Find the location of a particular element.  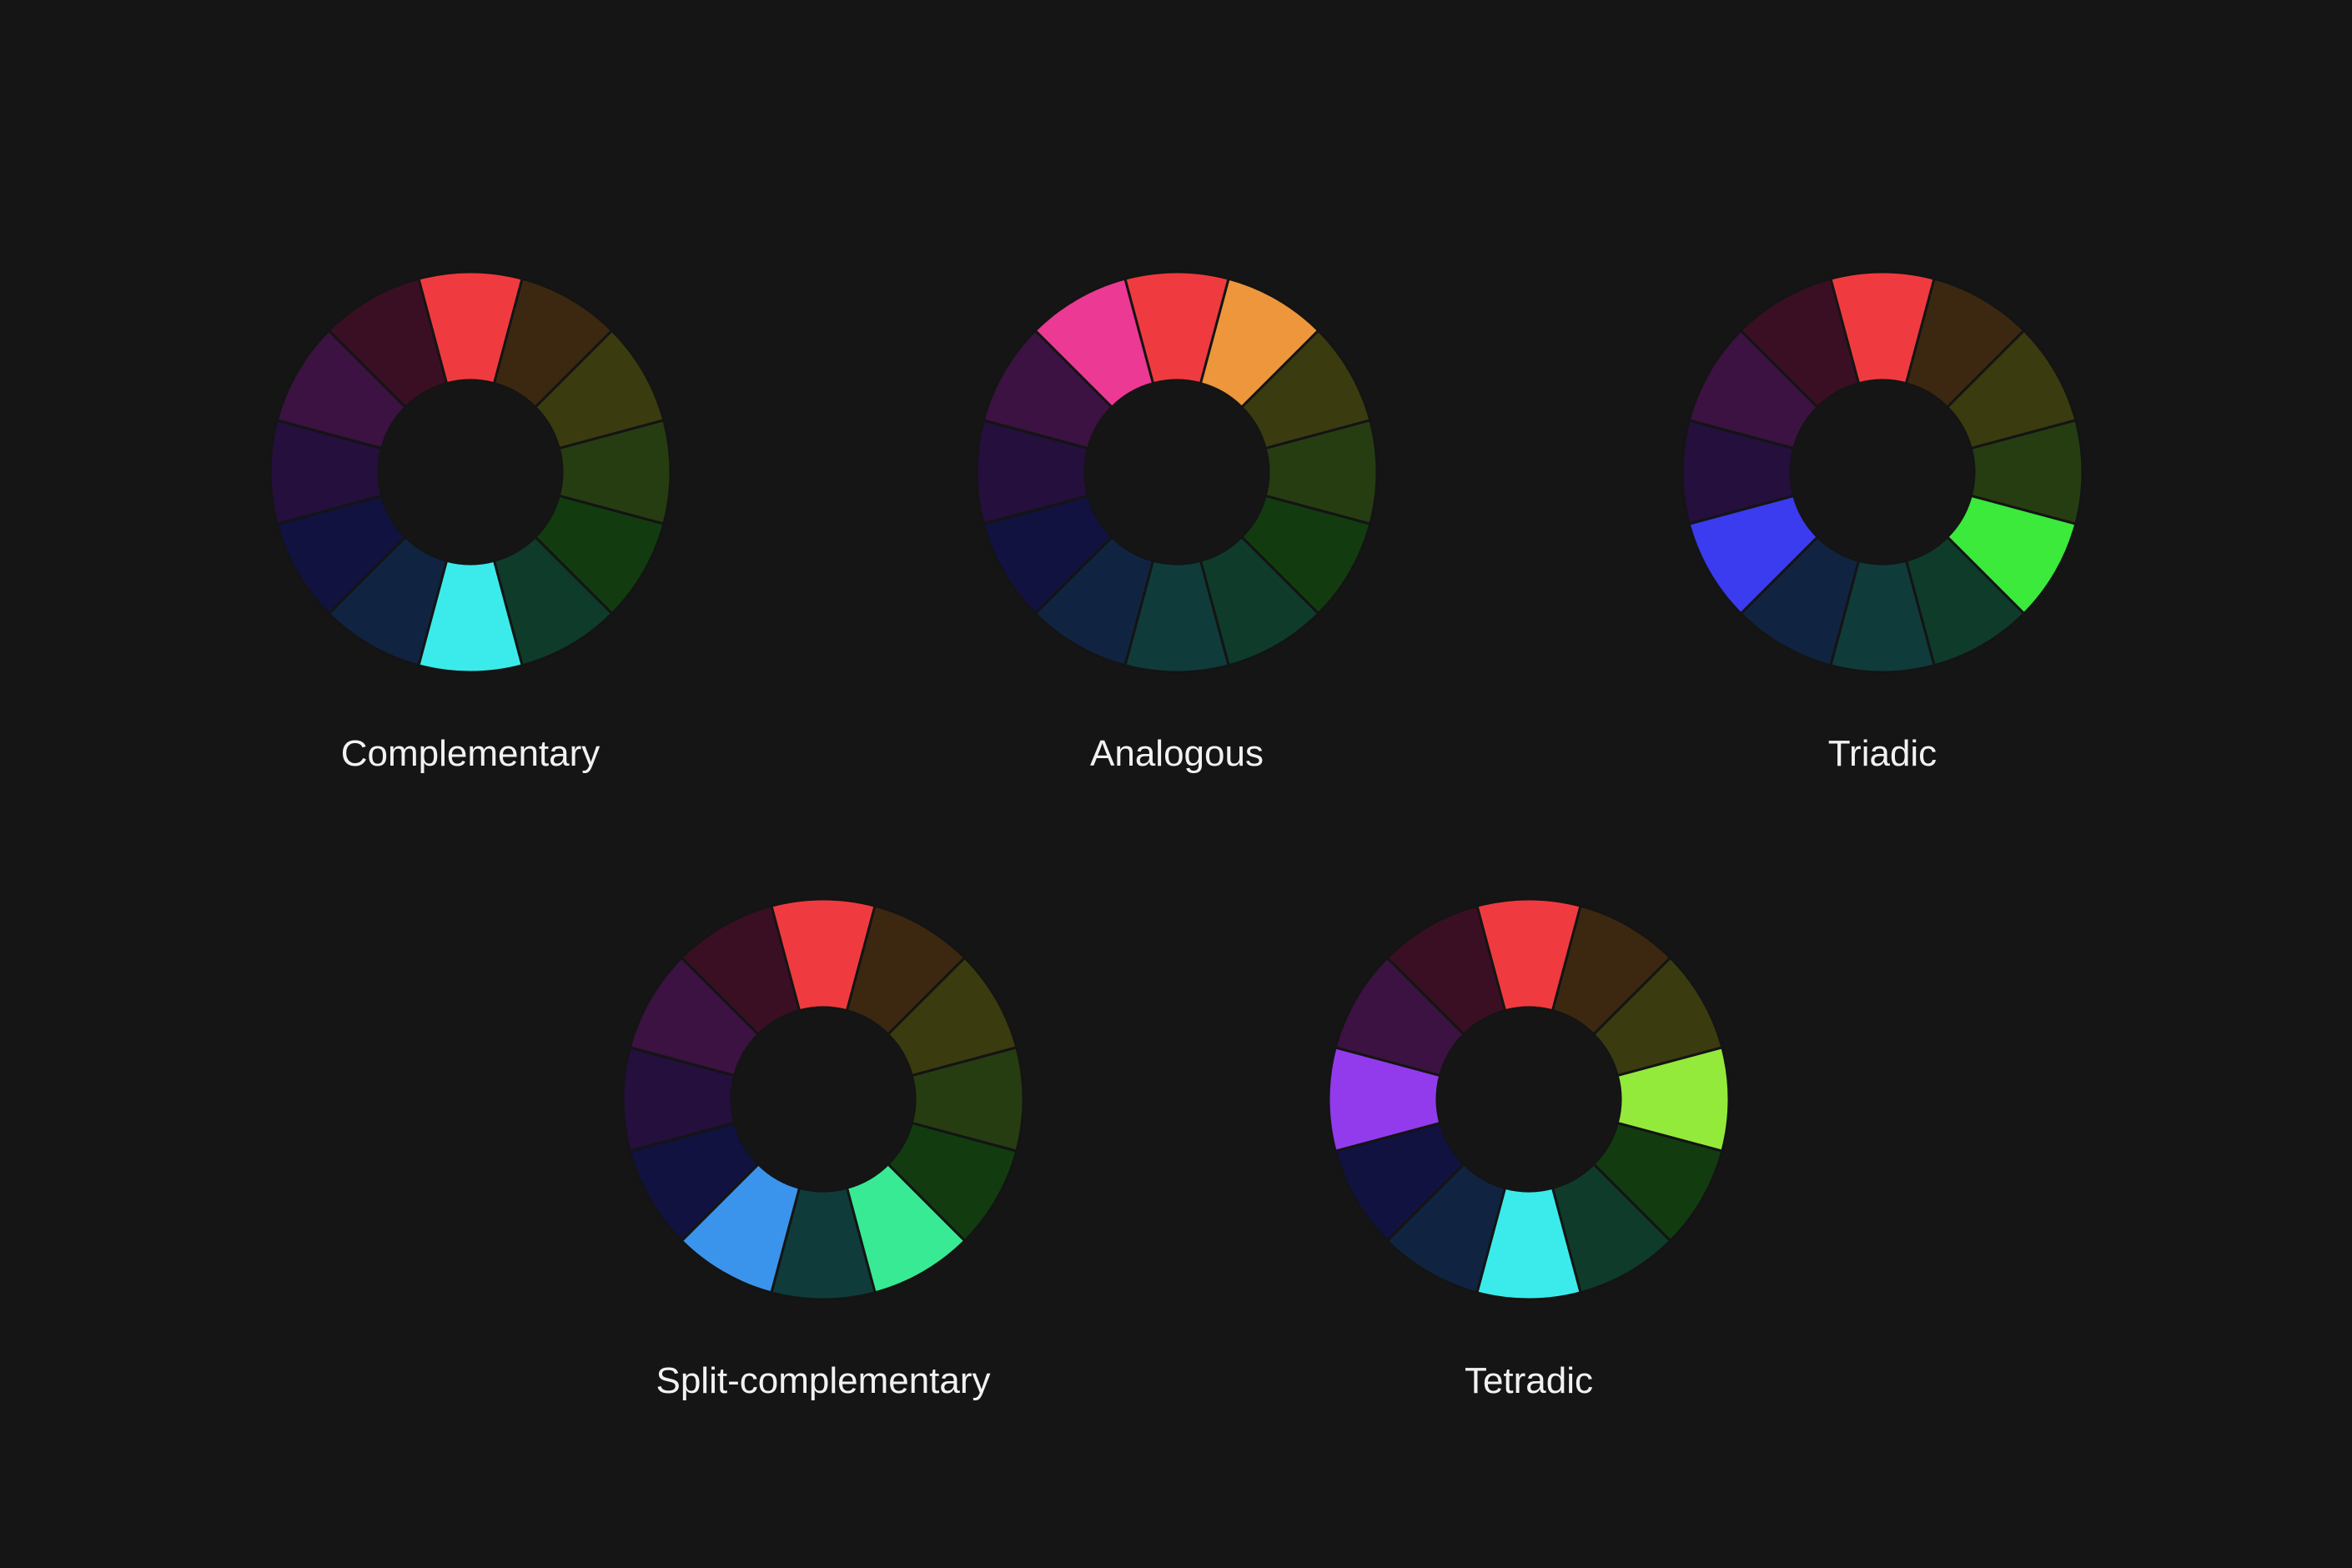

color-wheel-tetradic is located at coordinates (1529, 1099).